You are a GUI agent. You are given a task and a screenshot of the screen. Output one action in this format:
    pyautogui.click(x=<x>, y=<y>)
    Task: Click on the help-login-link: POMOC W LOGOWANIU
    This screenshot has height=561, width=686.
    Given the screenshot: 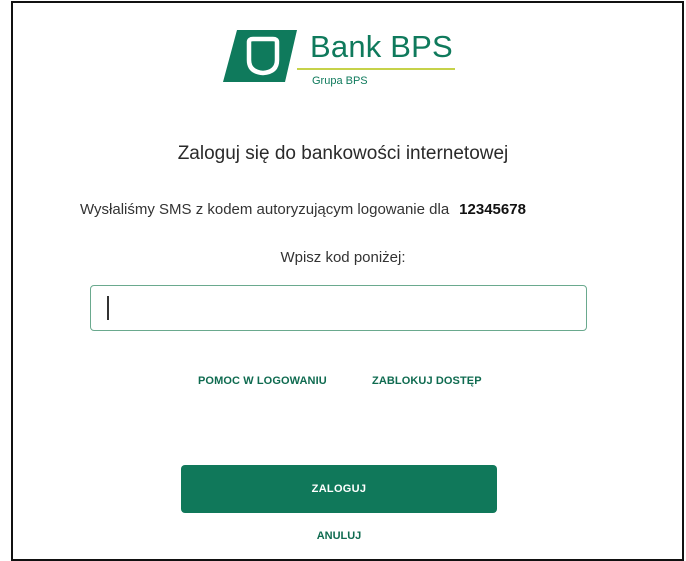 What is the action you would take?
    pyautogui.click(x=262, y=381)
    